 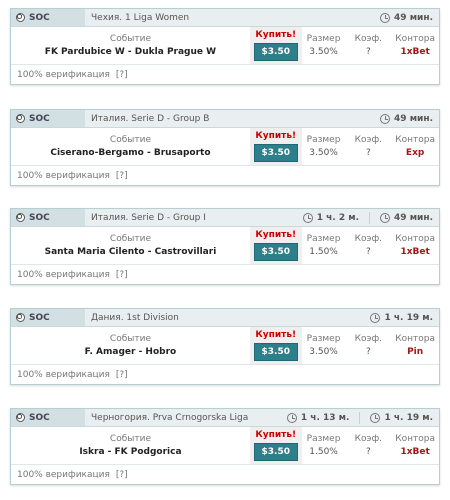 What do you see at coordinates (415, 146) in the screenshot?
I see `bookmaker-column: Контора Exp` at bounding box center [415, 146].